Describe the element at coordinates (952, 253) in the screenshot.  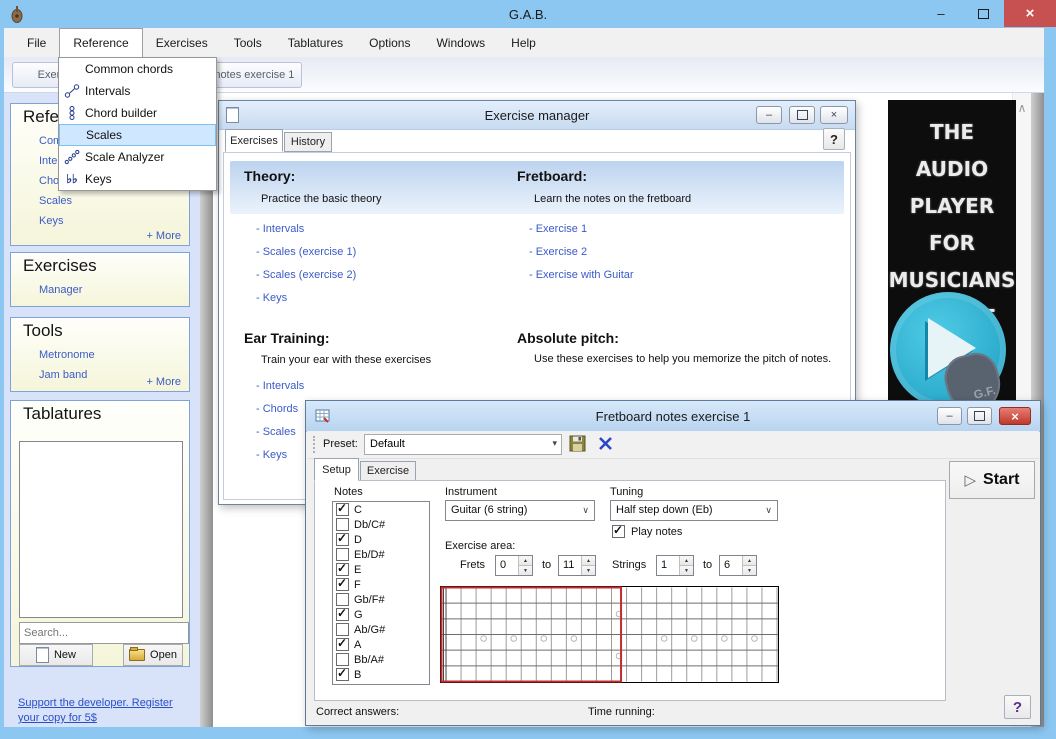
I see `ad-banner: THEAUDIOPLAYERFORMUSICIANSIS HERE G.F.` at that location.